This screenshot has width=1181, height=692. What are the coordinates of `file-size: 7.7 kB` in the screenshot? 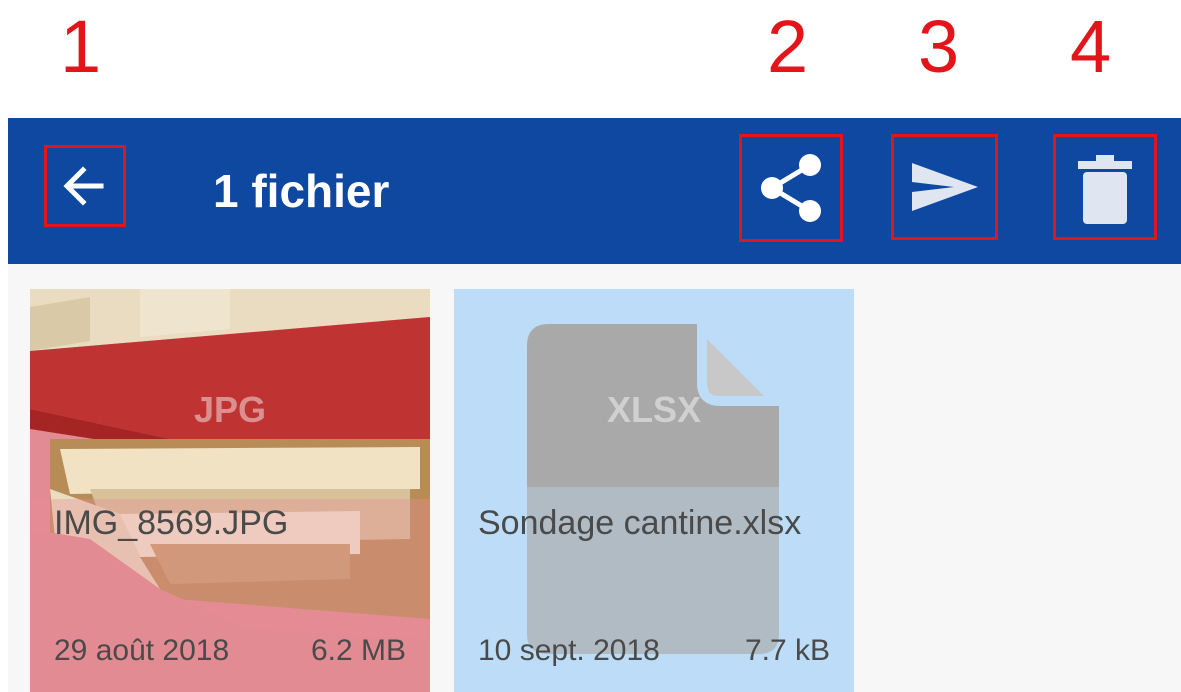 It's located at (787, 650).